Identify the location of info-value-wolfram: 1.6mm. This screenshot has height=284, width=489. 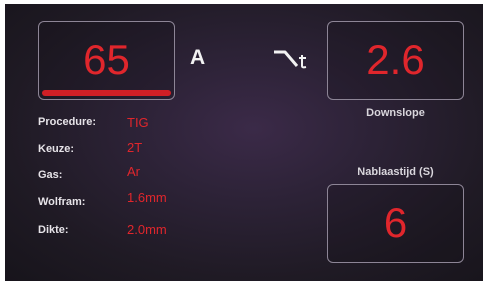
(147, 197).